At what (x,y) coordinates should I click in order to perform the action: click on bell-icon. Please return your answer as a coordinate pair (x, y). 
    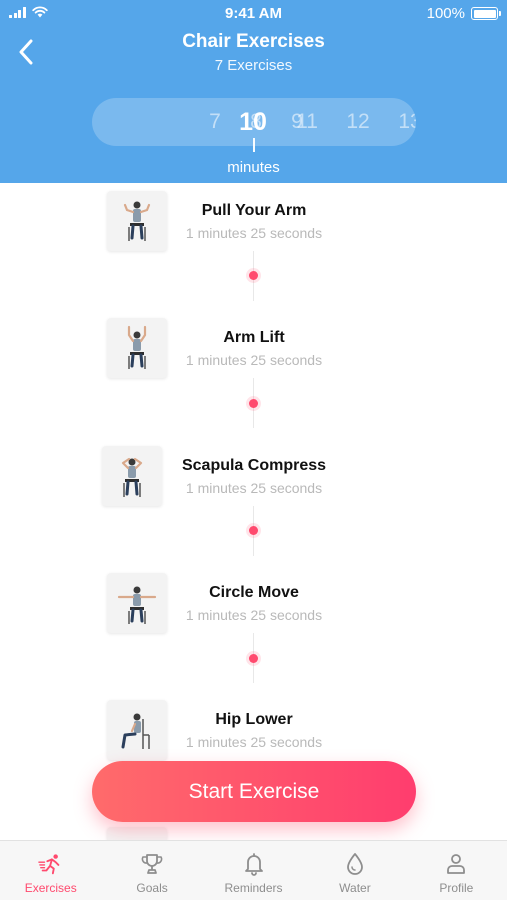
    Looking at the image, I should click on (254, 864).